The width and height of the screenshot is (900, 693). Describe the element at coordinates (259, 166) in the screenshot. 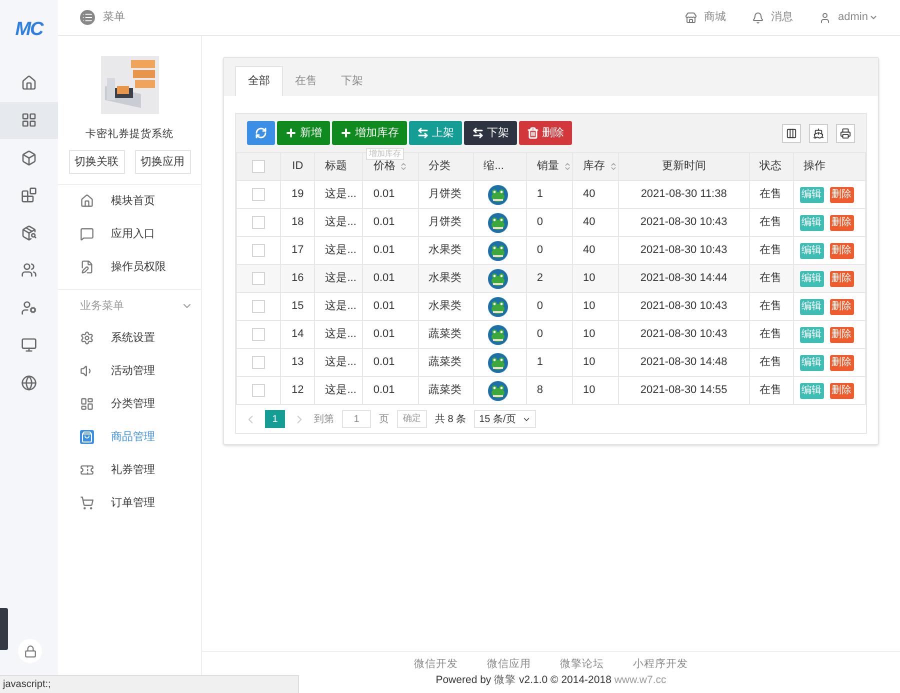

I see `select-all-checkbox` at that location.